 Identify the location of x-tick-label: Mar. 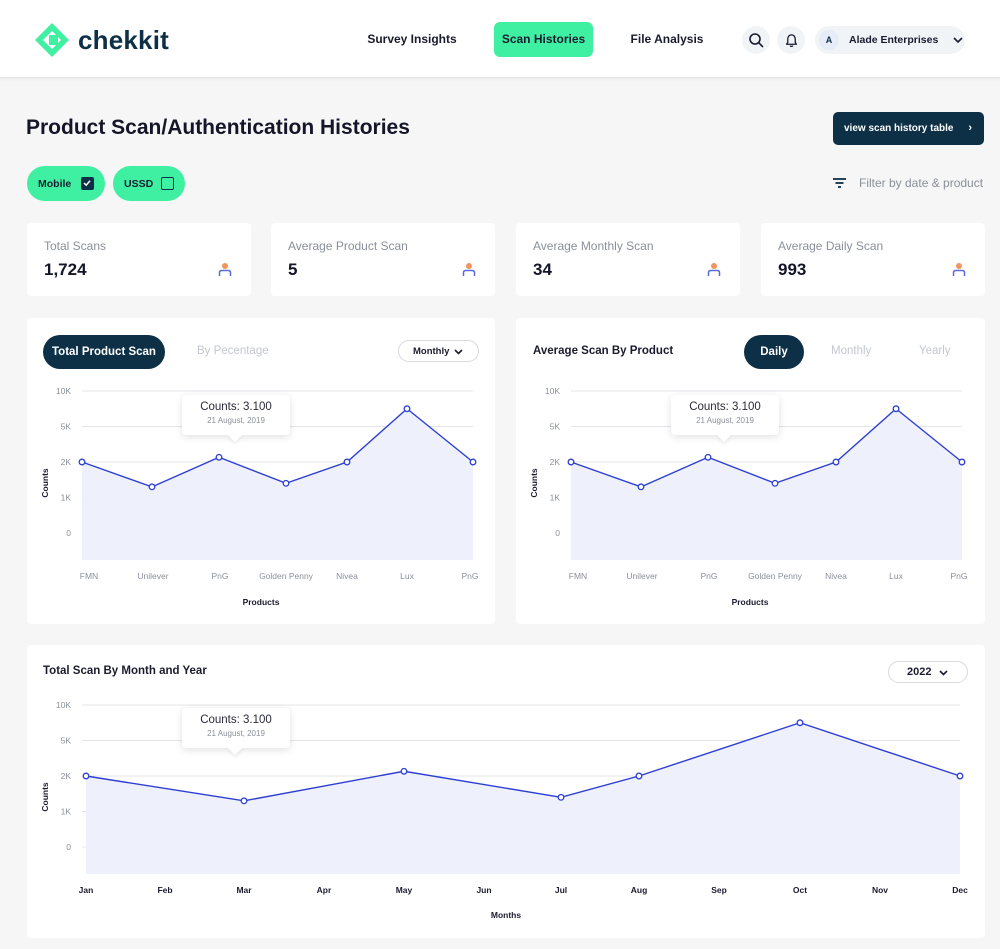
(244, 890).